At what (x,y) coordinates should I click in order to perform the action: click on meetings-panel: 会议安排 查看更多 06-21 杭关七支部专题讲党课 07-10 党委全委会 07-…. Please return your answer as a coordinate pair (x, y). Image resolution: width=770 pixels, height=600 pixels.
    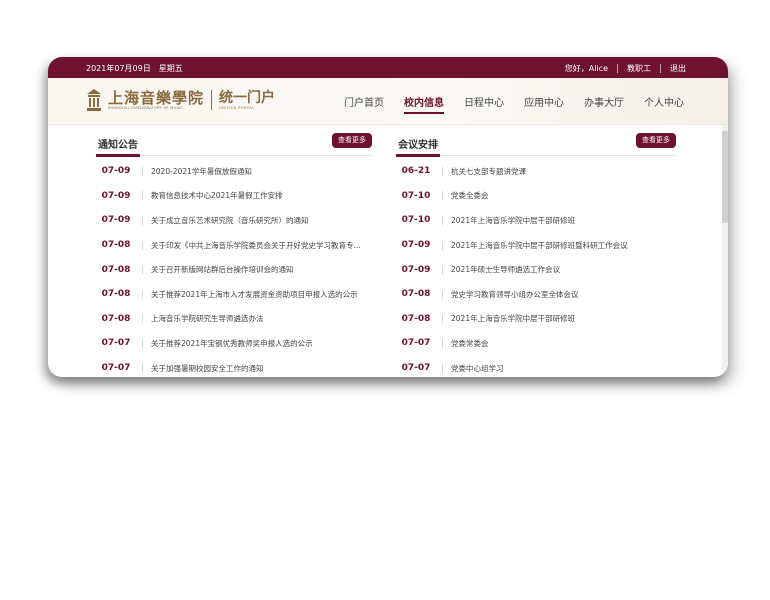
    Looking at the image, I should click on (536, 255).